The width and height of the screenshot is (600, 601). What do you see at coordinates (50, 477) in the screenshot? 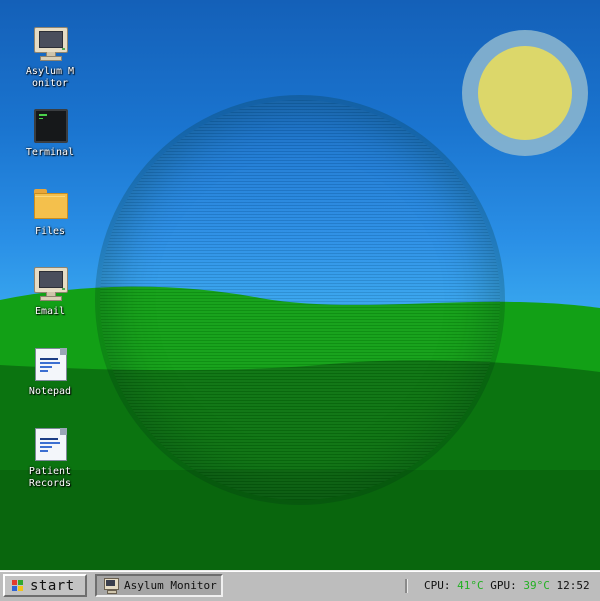
I see `desktop-icon-label: Patient Records` at bounding box center [50, 477].